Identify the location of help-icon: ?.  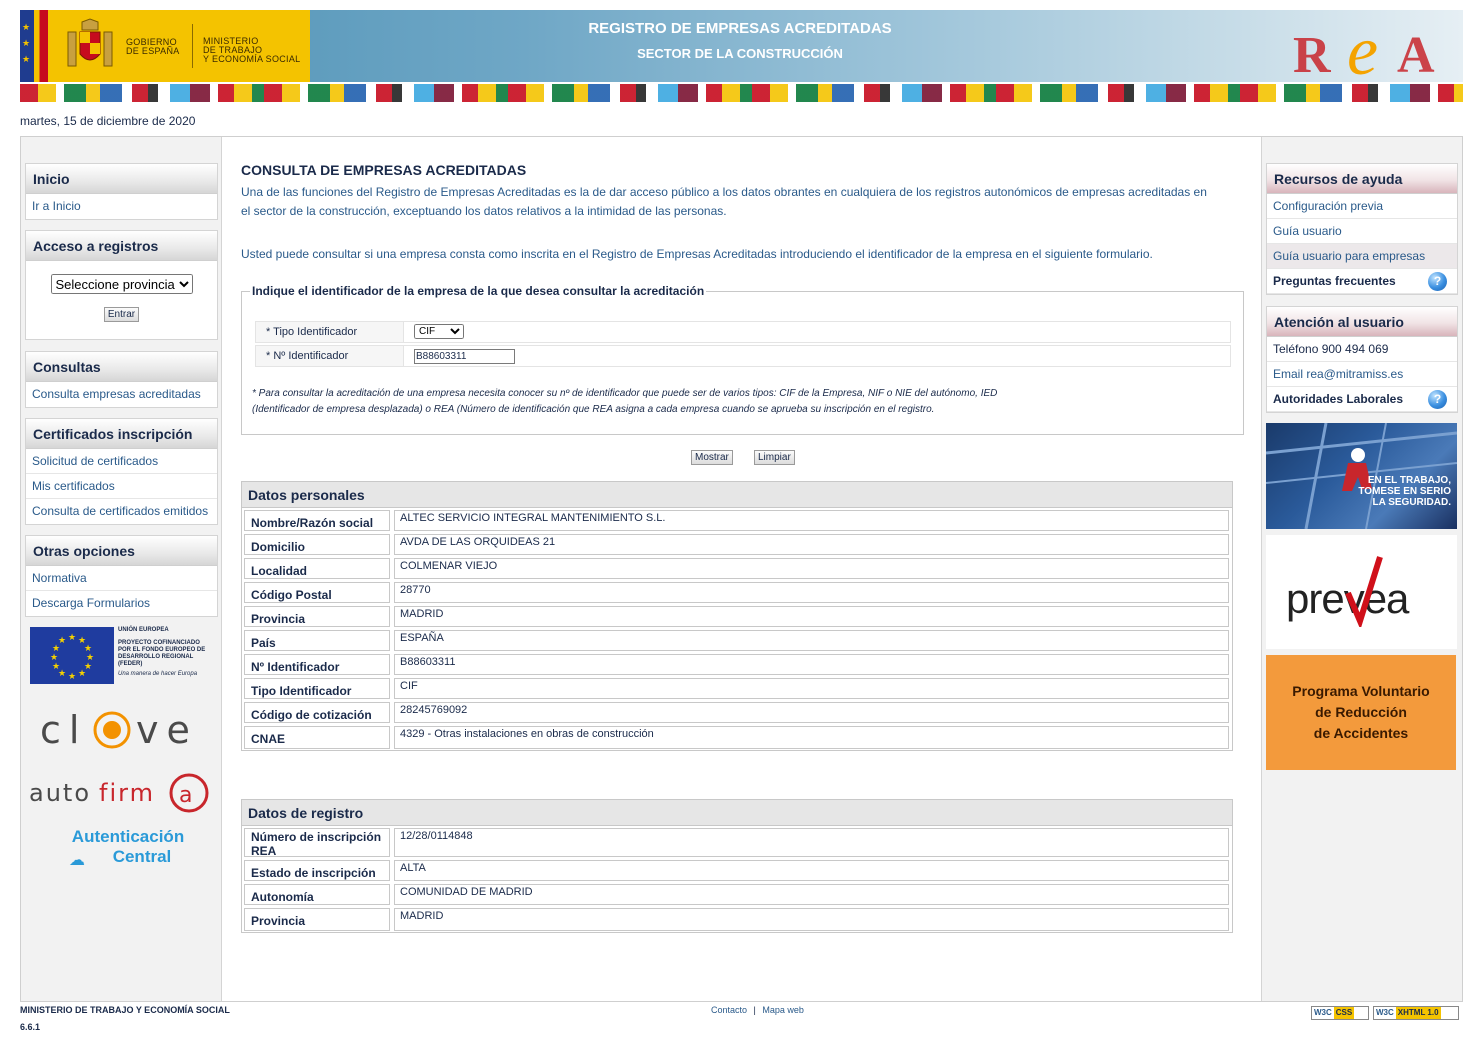
(1437, 281).